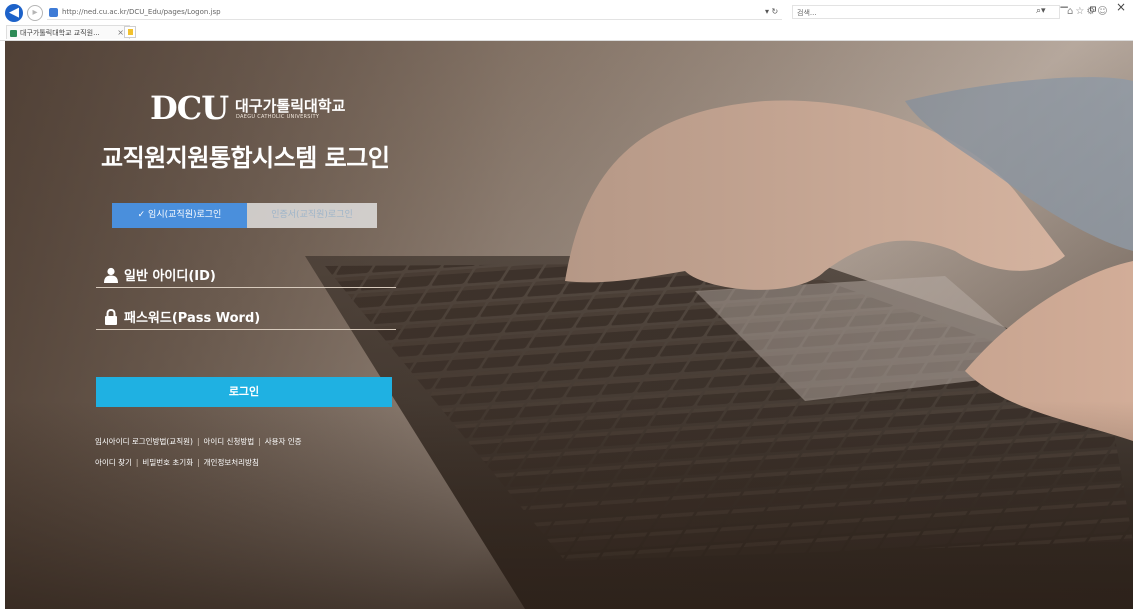  Describe the element at coordinates (167, 462) in the screenshot. I see `reset-password-link: 비밀번호 초기화` at that location.